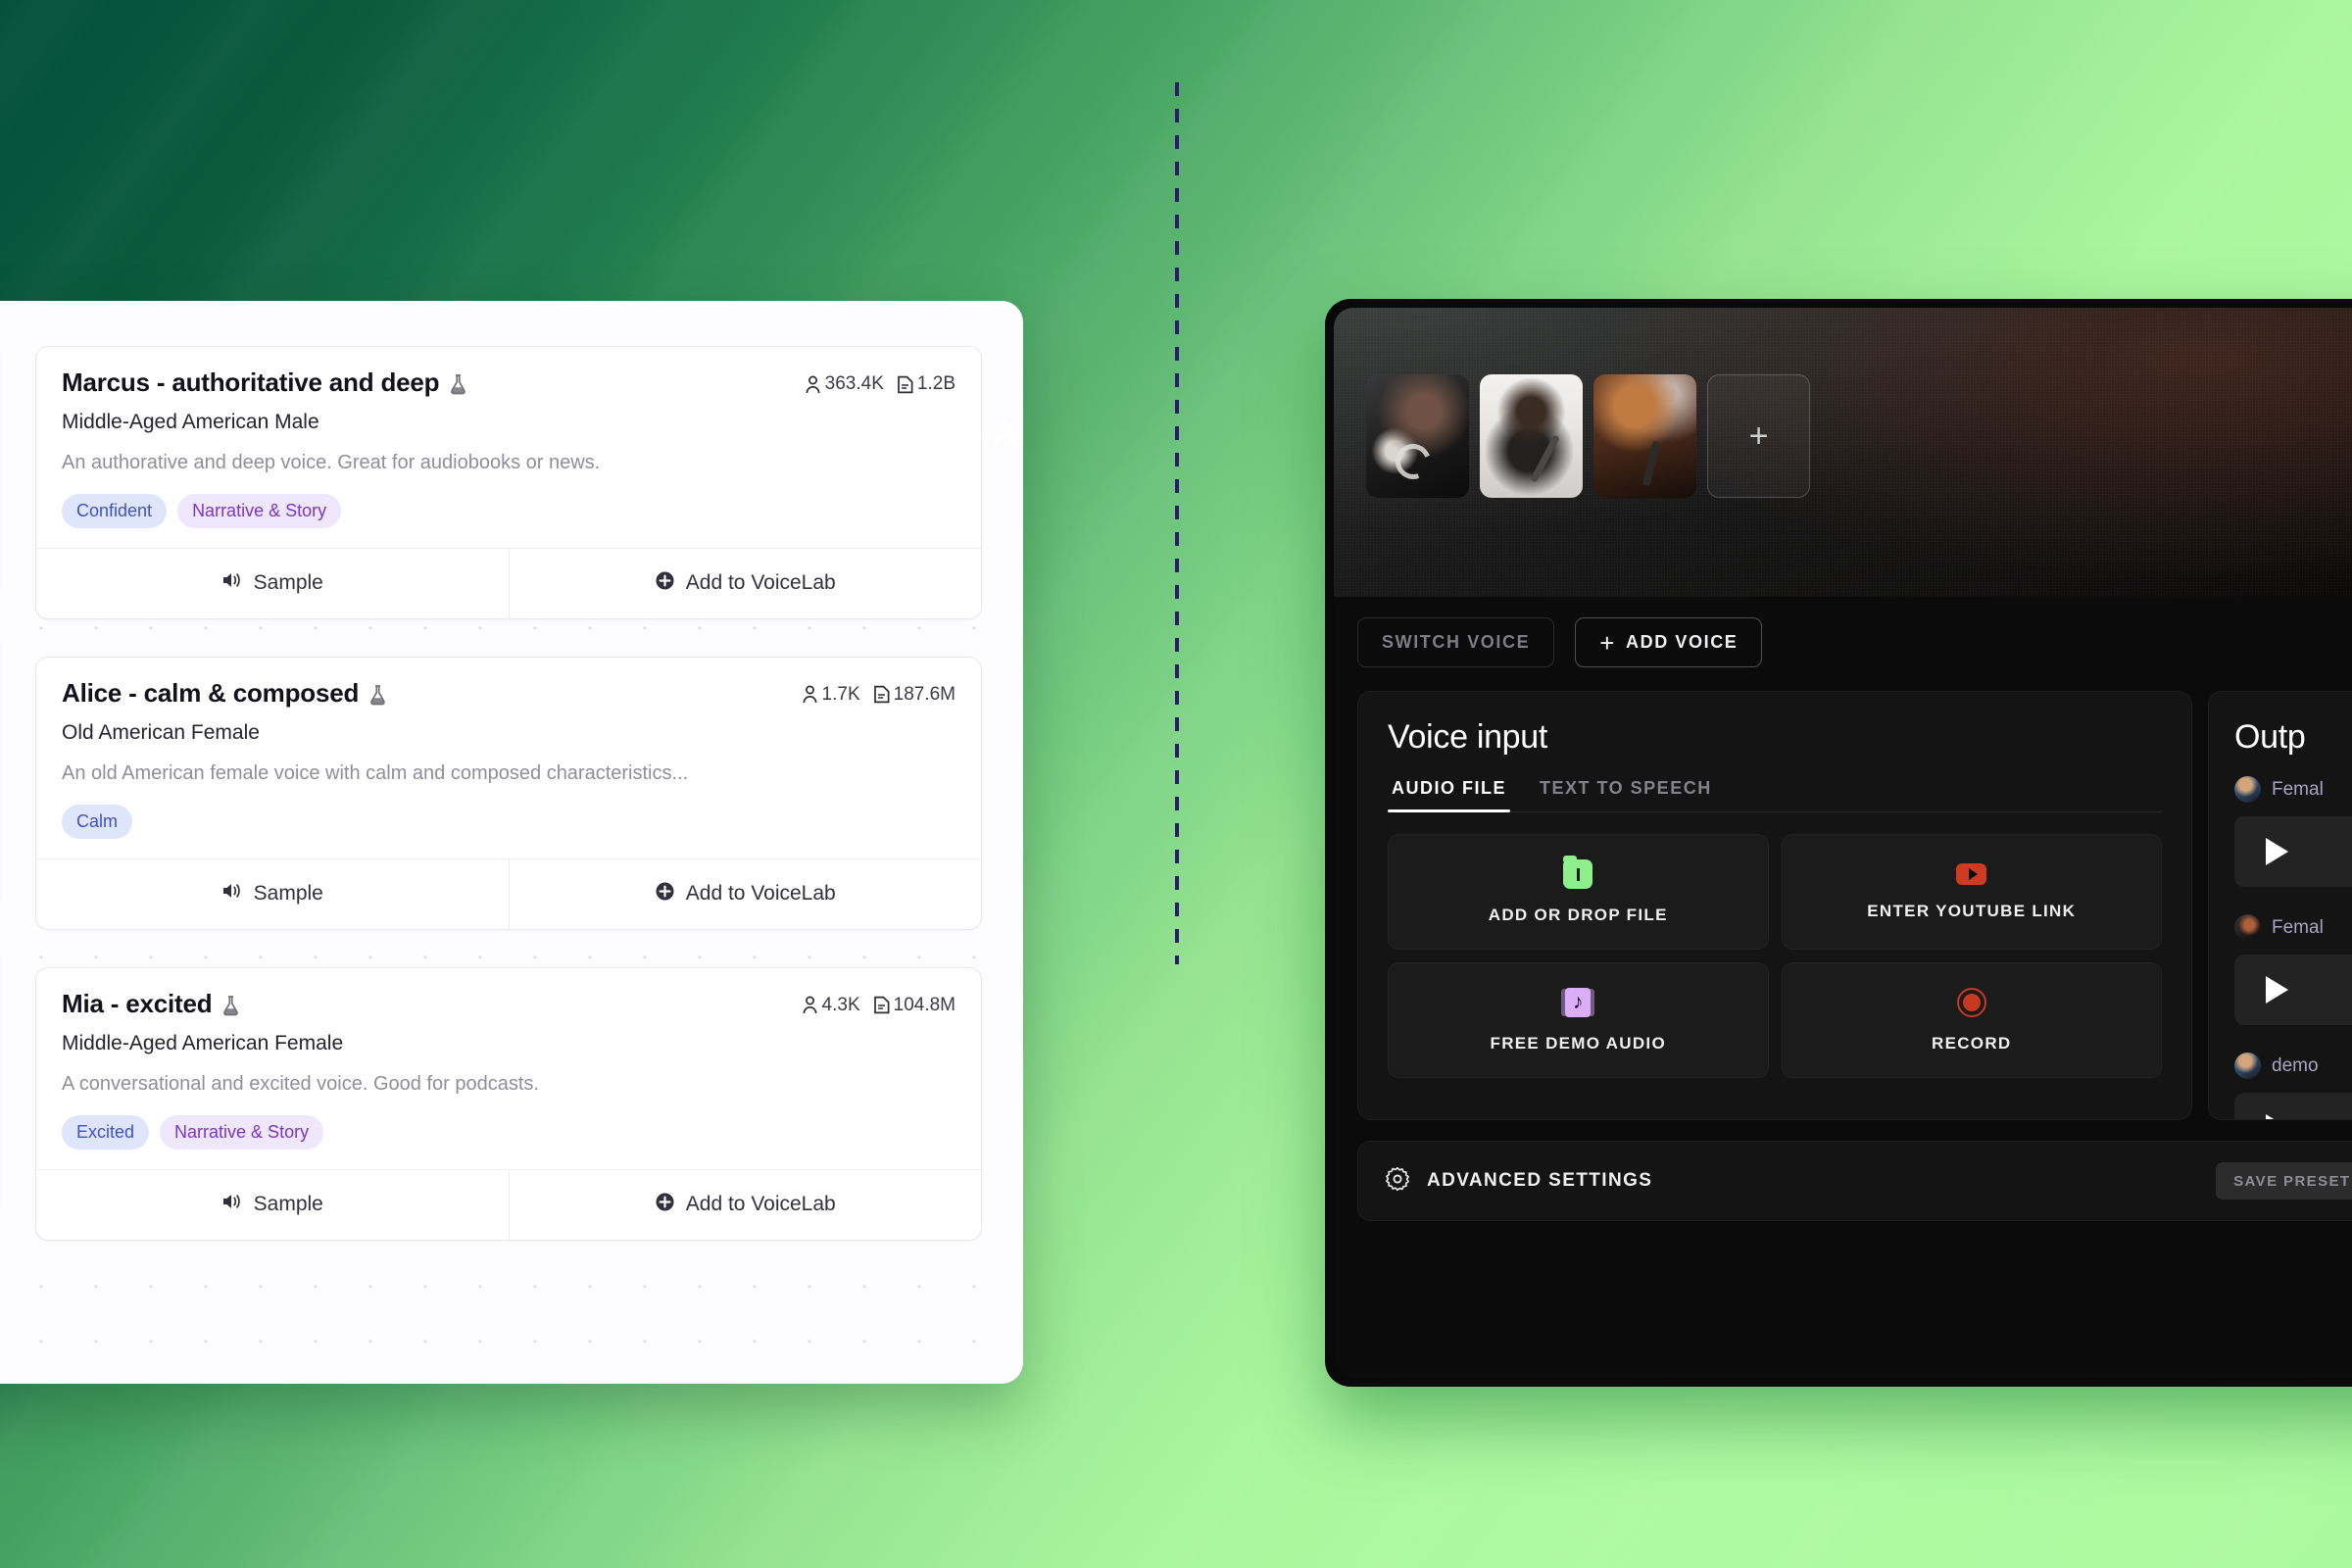  What do you see at coordinates (1449, 795) in the screenshot?
I see `tab-audio-file: AUDIO FILE` at bounding box center [1449, 795].